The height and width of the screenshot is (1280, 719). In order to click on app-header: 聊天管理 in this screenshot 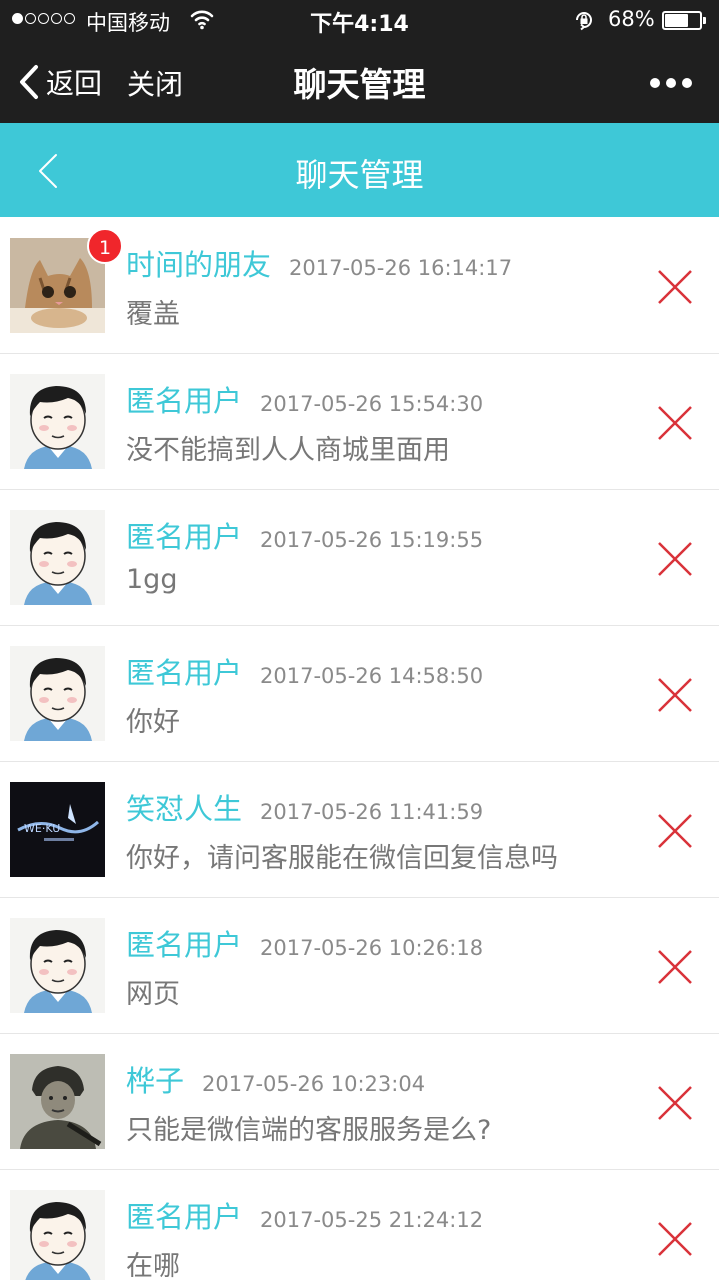, I will do `click(359, 170)`.